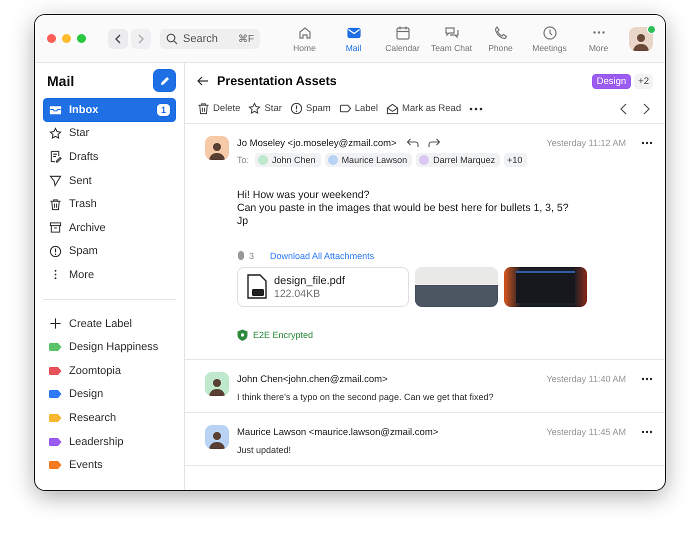  What do you see at coordinates (516, 160) in the screenshot?
I see `more-recipients-chip: +10` at bounding box center [516, 160].